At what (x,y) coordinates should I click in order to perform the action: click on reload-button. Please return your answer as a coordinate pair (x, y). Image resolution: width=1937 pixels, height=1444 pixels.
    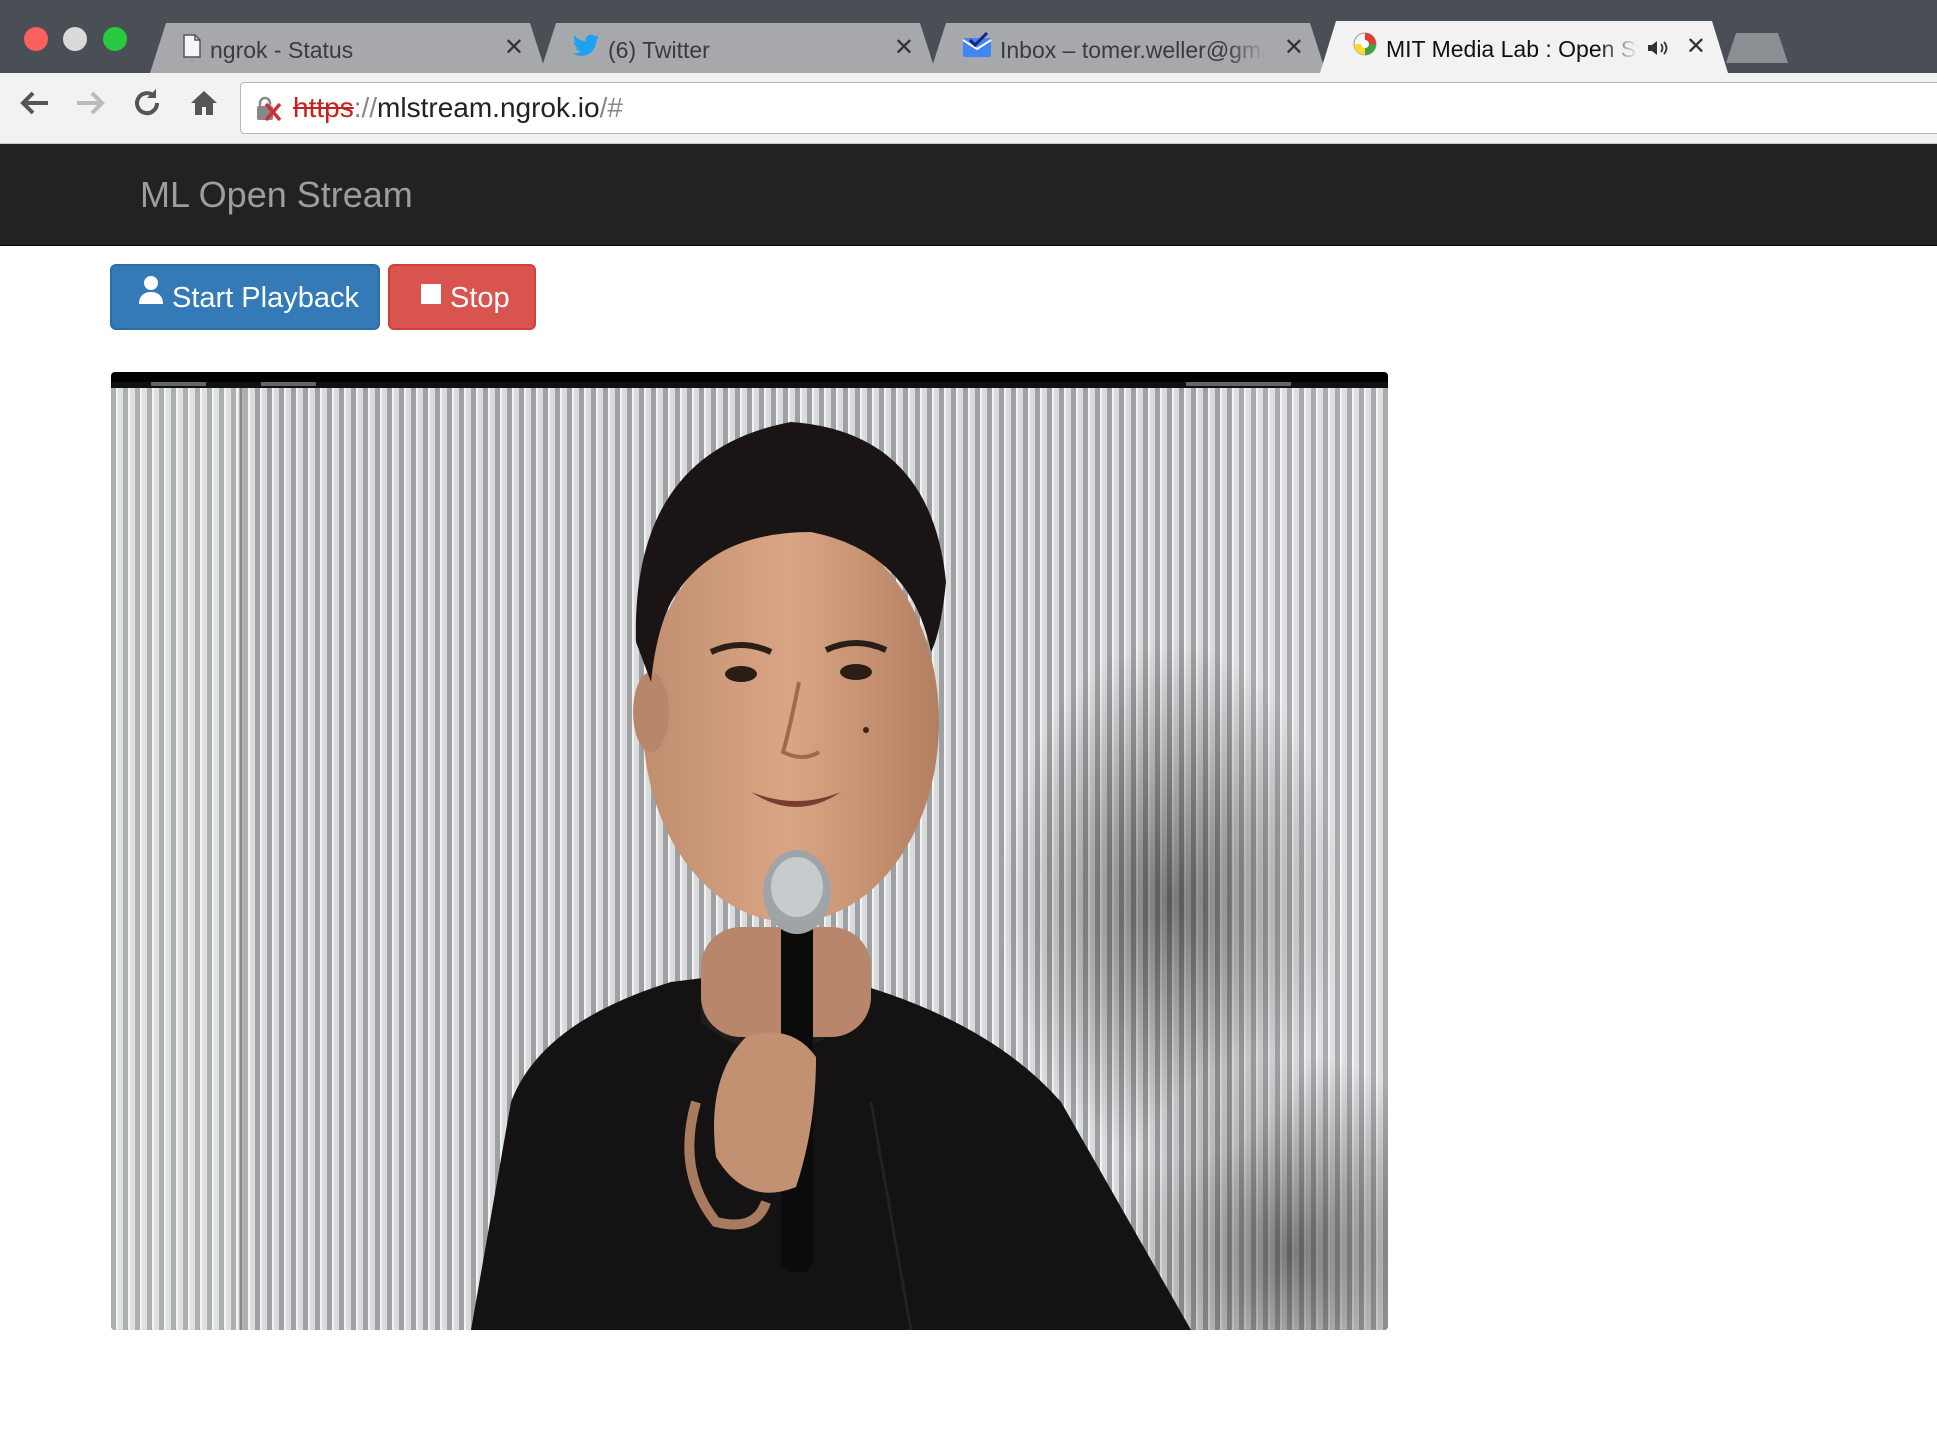
    Looking at the image, I should click on (147, 107).